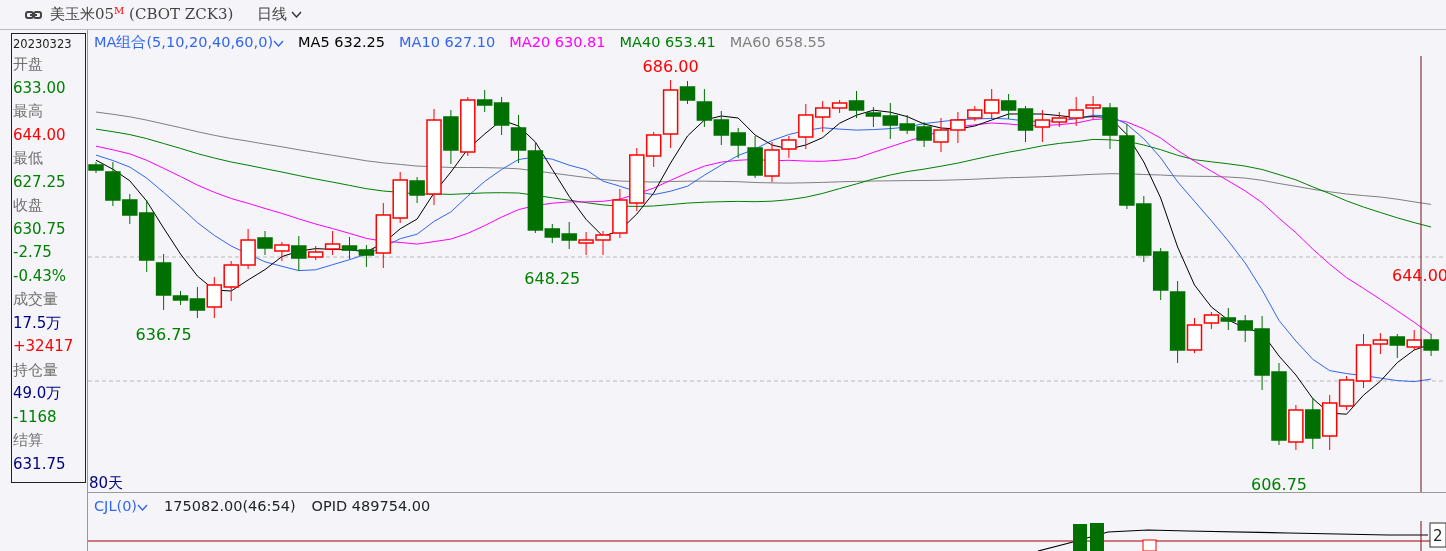 The height and width of the screenshot is (551, 1446). What do you see at coordinates (49, 276) in the screenshot?
I see `quote-field: -0.43%` at bounding box center [49, 276].